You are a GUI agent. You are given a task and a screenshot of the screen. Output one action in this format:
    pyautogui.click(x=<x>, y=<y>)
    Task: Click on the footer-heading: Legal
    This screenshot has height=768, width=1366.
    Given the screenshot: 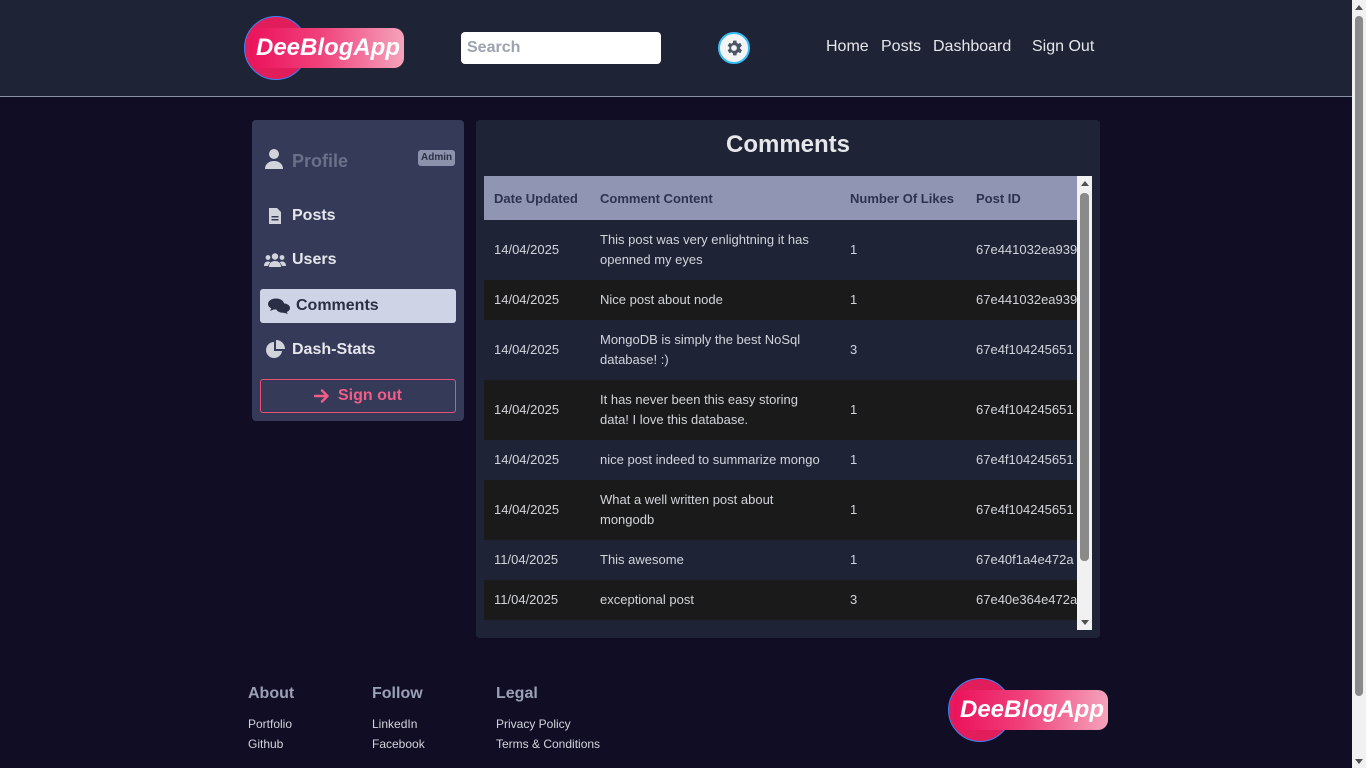 What is the action you would take?
    pyautogui.click(x=517, y=693)
    